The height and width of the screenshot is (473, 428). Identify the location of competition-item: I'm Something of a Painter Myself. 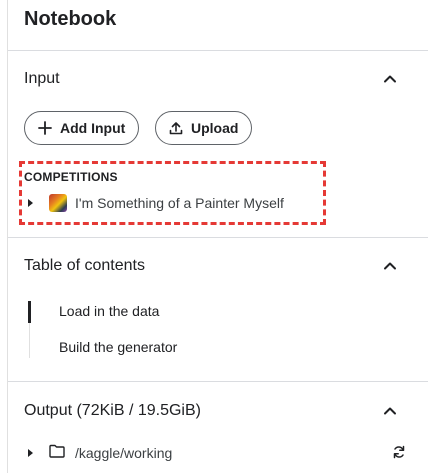
(156, 203).